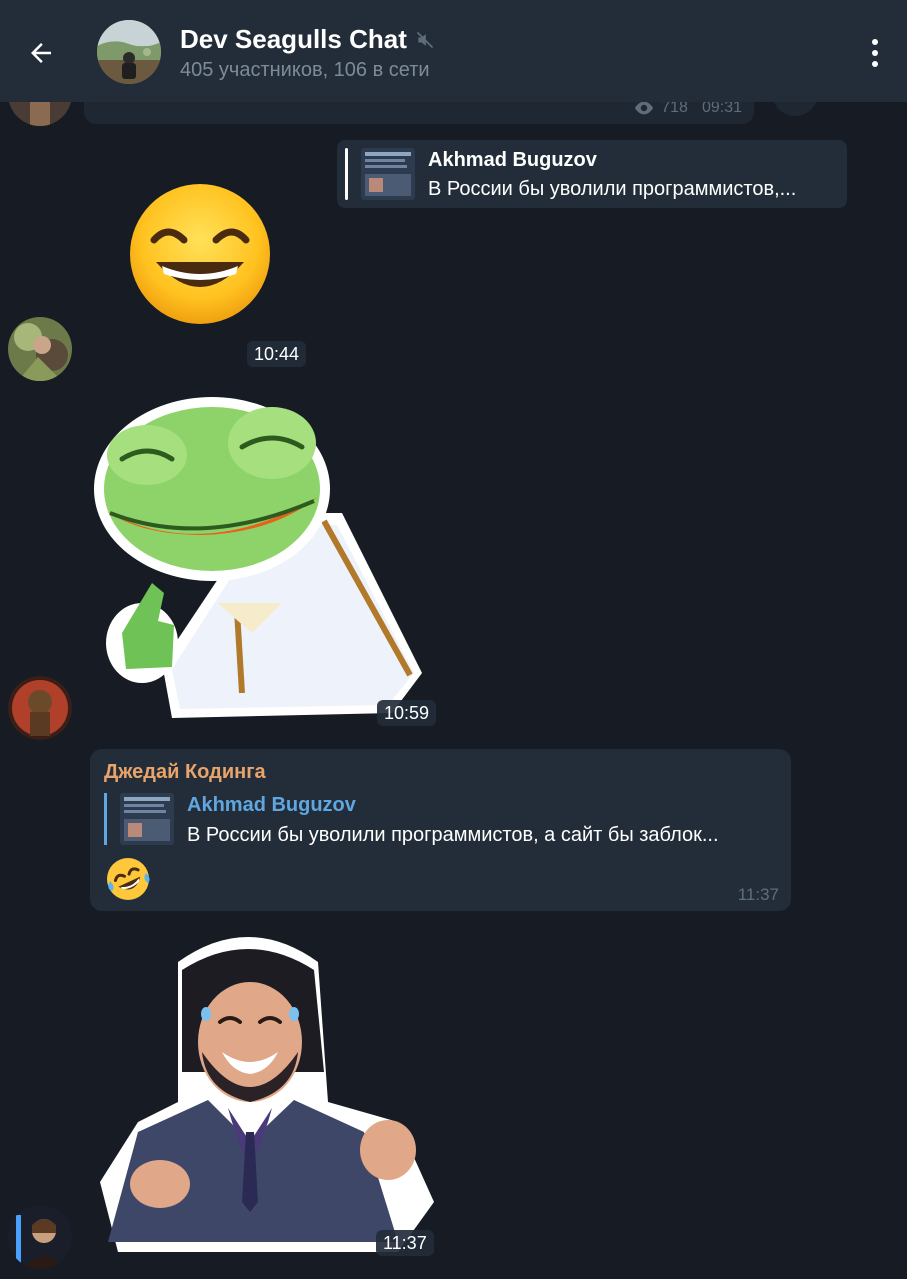  Describe the element at coordinates (305, 70) in the screenshot. I see `member-count: 405 участников, 106 в сети` at that location.